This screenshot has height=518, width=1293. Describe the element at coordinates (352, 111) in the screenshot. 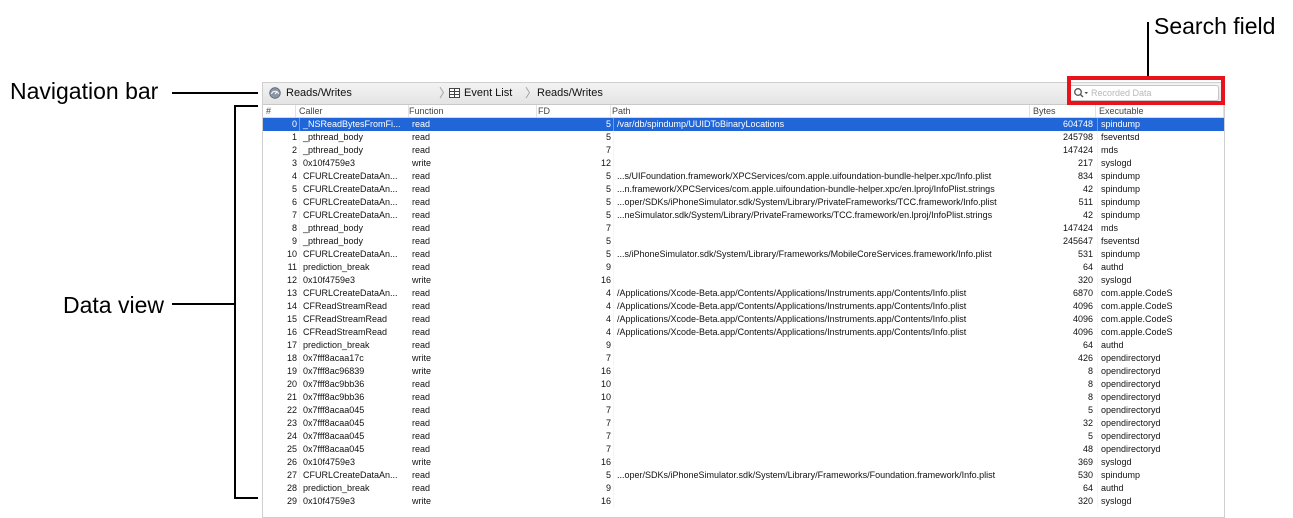

I see `column-header-caller: Caller` at that location.